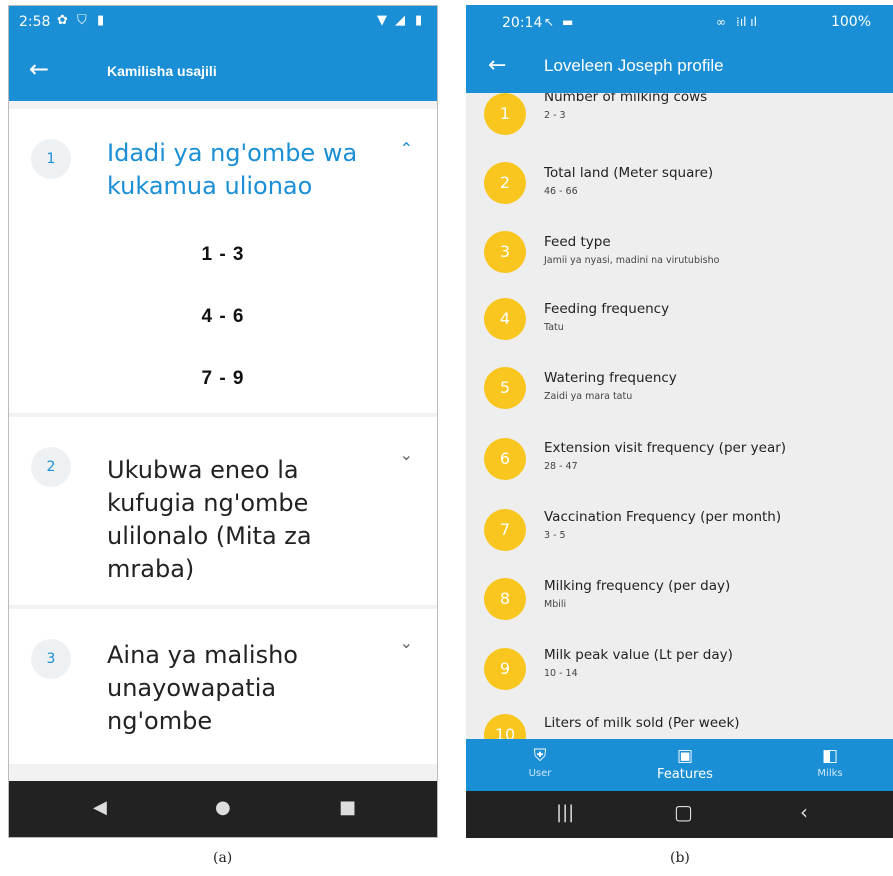 The width and height of the screenshot is (893, 876). Describe the element at coordinates (577, 242) in the screenshot. I see `feature-title: Feed type` at that location.